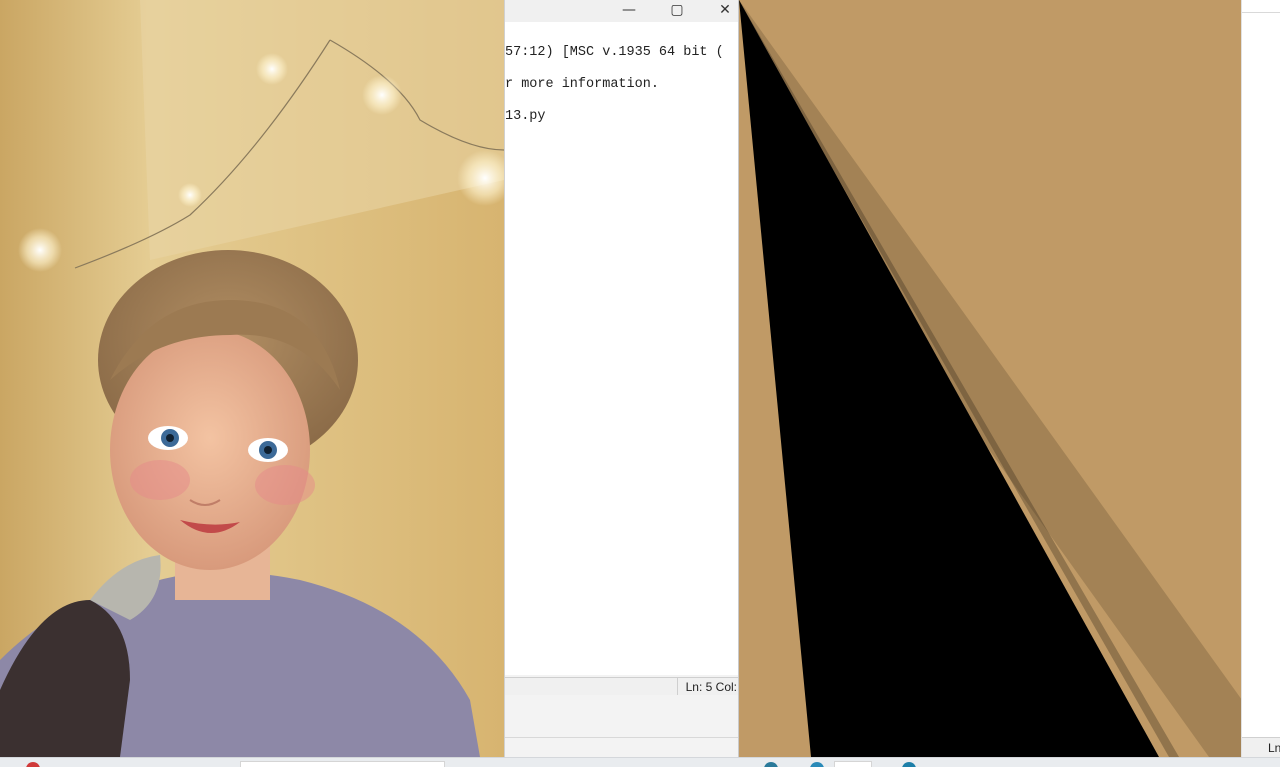 This screenshot has height=767, width=1280. I want to click on background-window, so click(622, 726).